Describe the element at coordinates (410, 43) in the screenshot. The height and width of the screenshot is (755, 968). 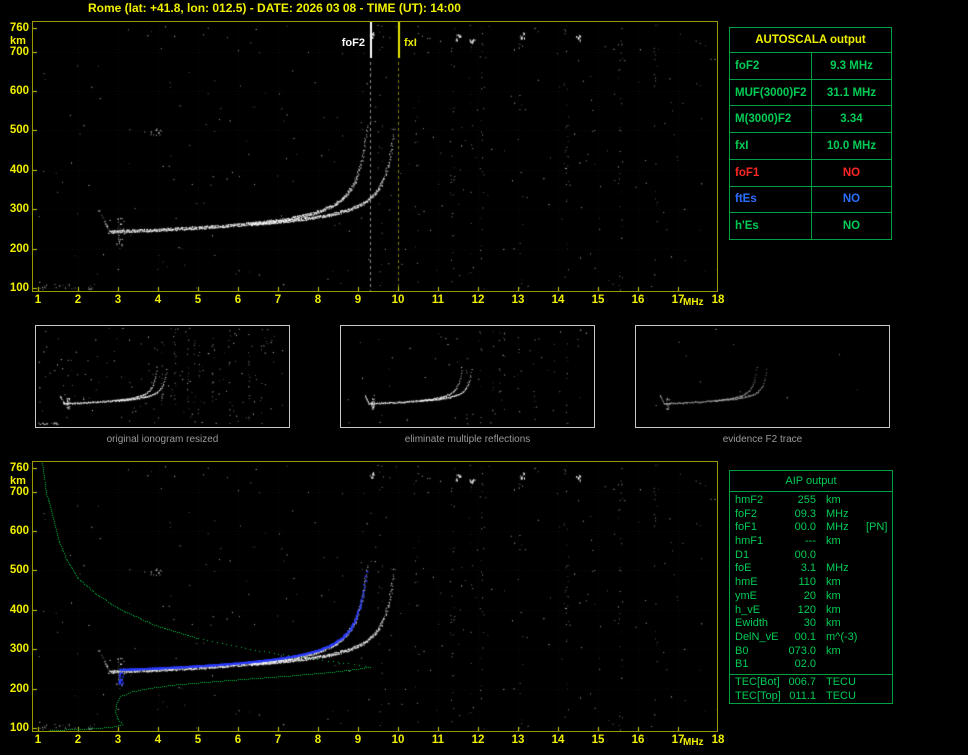
I see `fxi-marker-label: fxI` at that location.